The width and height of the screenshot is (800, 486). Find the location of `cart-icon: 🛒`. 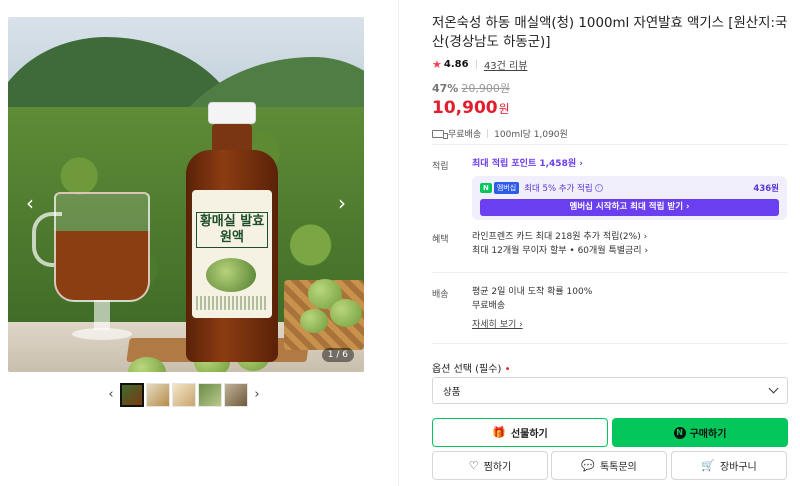

cart-icon: 🛒 is located at coordinates (708, 465).